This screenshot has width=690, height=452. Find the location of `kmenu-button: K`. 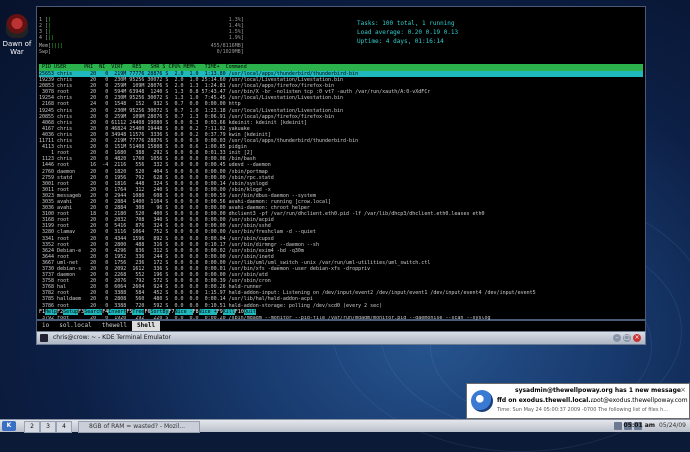

kmenu-button: K is located at coordinates (9, 426).